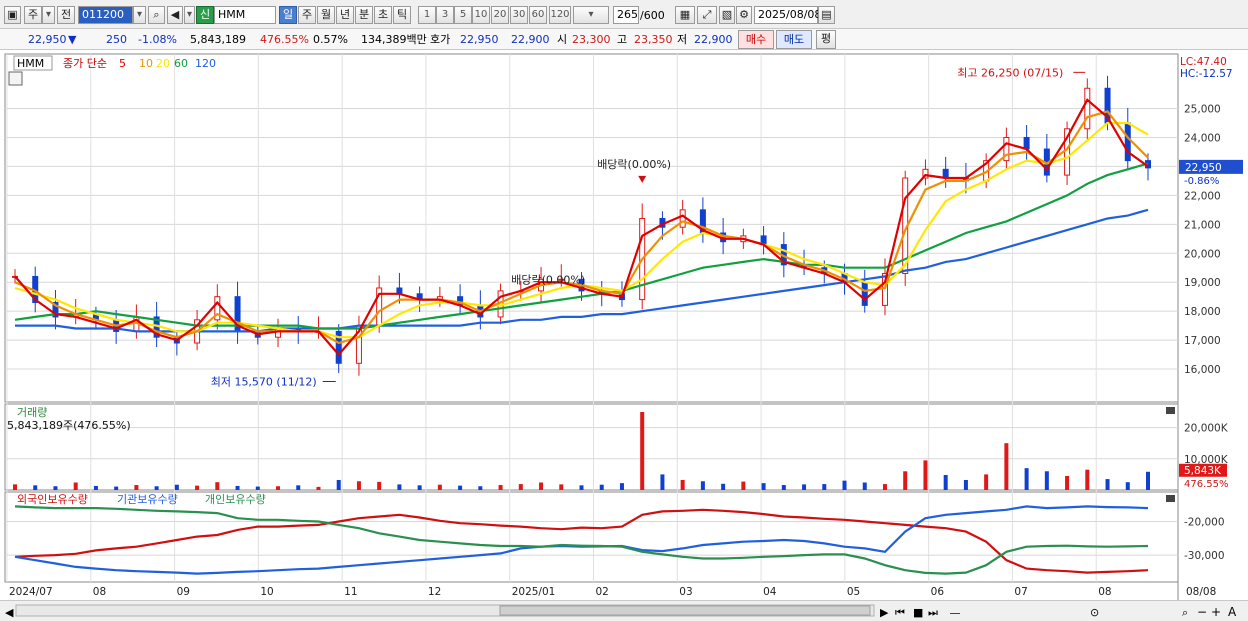  I want to click on scroll-bar: ◀ ▶ ⏮ ■ ⏭ ⎯⎯ ⊙ ⌕ − + A, so click(624, 610).